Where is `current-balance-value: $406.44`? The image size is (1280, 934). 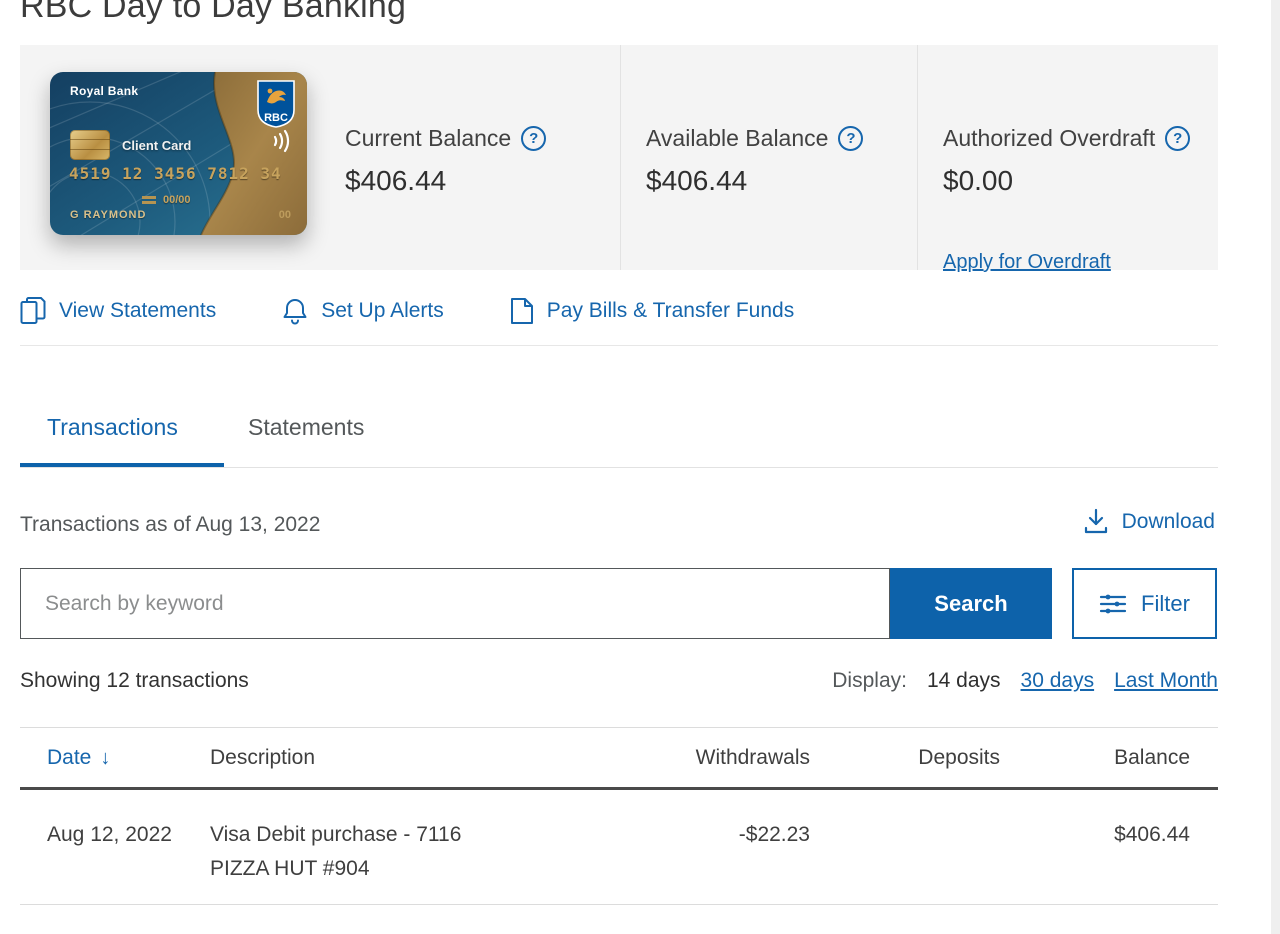 current-balance-value: $406.44 is located at coordinates (396, 180).